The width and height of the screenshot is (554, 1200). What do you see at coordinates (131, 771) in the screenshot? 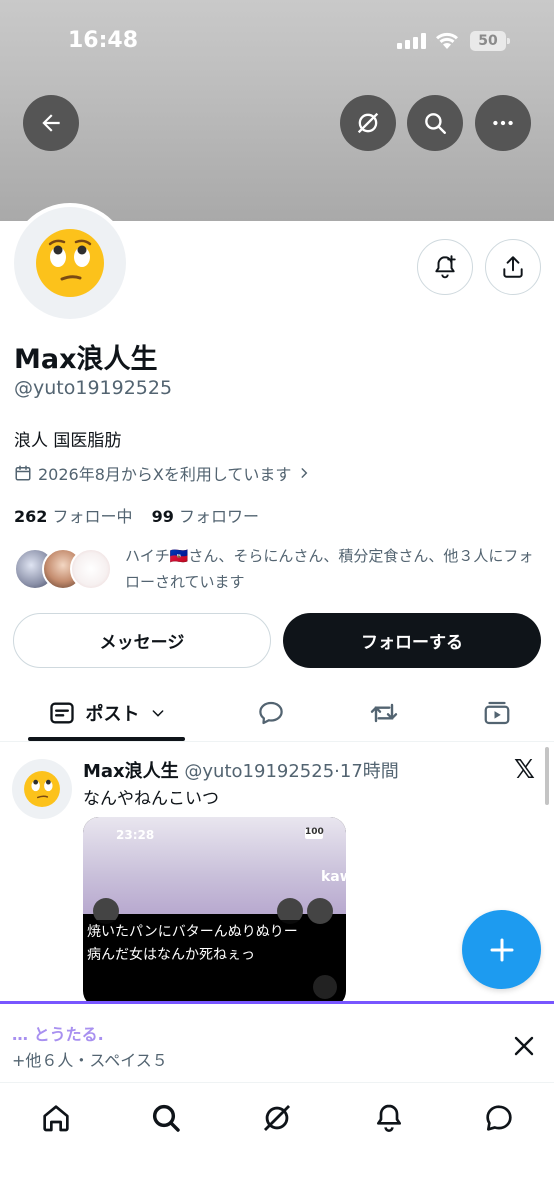
I see `post-author-name: Max浪人生` at bounding box center [131, 771].